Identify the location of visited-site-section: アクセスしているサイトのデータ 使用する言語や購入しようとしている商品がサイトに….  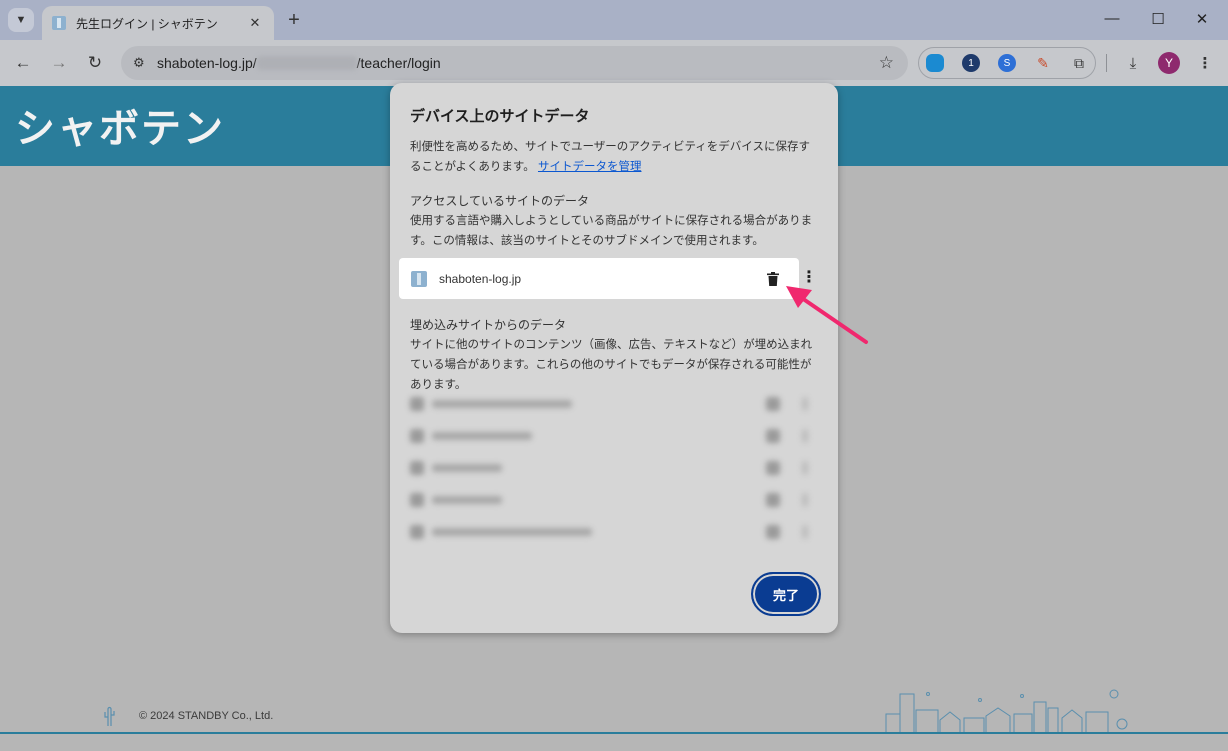
(615, 221).